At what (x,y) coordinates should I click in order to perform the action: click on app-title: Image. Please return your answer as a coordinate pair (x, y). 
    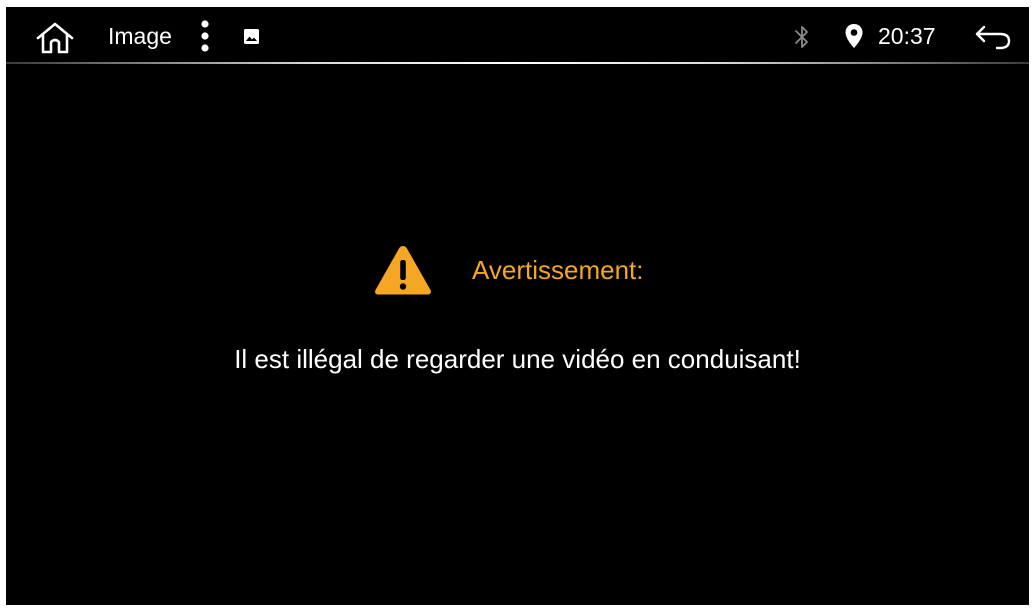
    Looking at the image, I should click on (140, 36).